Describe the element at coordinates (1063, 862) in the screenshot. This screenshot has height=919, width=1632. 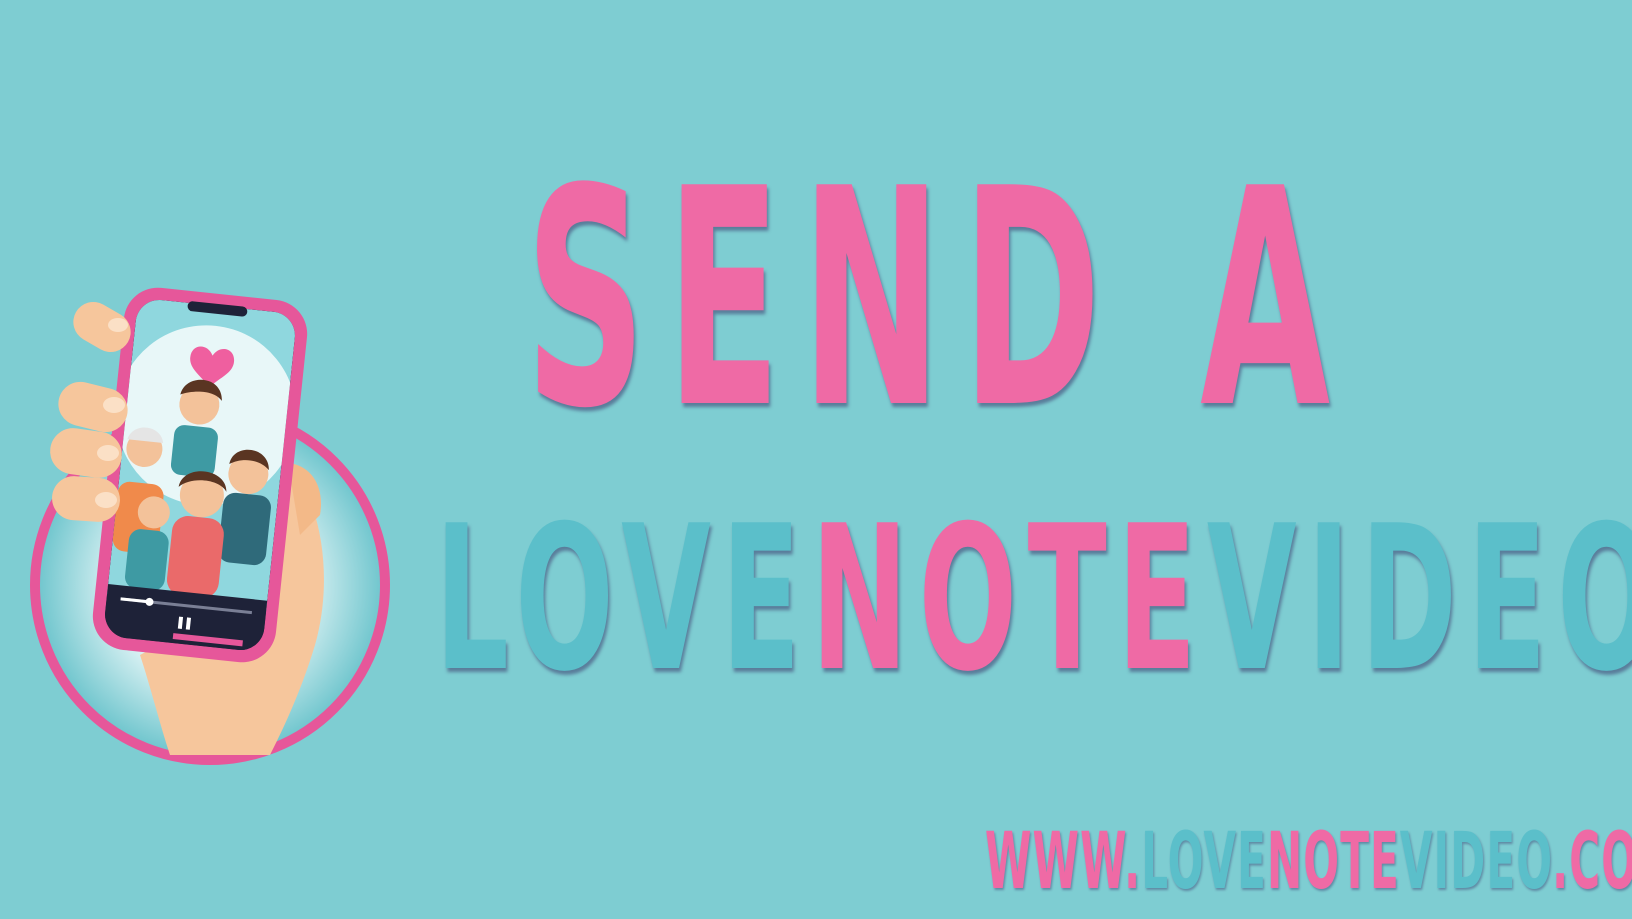
I see `url-part-www: WWW.` at that location.